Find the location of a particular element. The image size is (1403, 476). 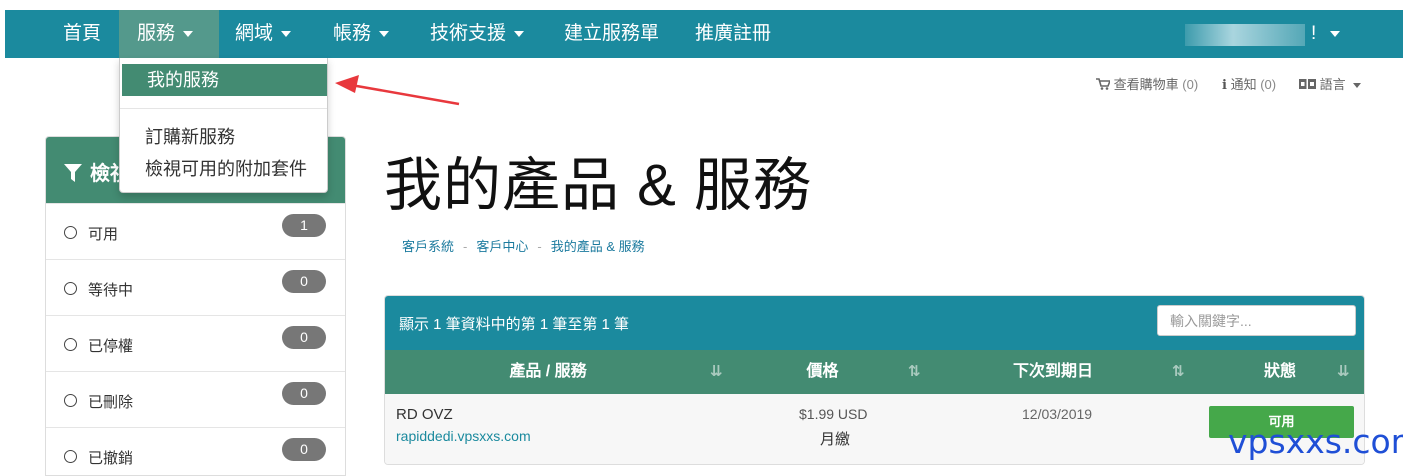

language-selector: 語言 is located at coordinates (1330, 83).